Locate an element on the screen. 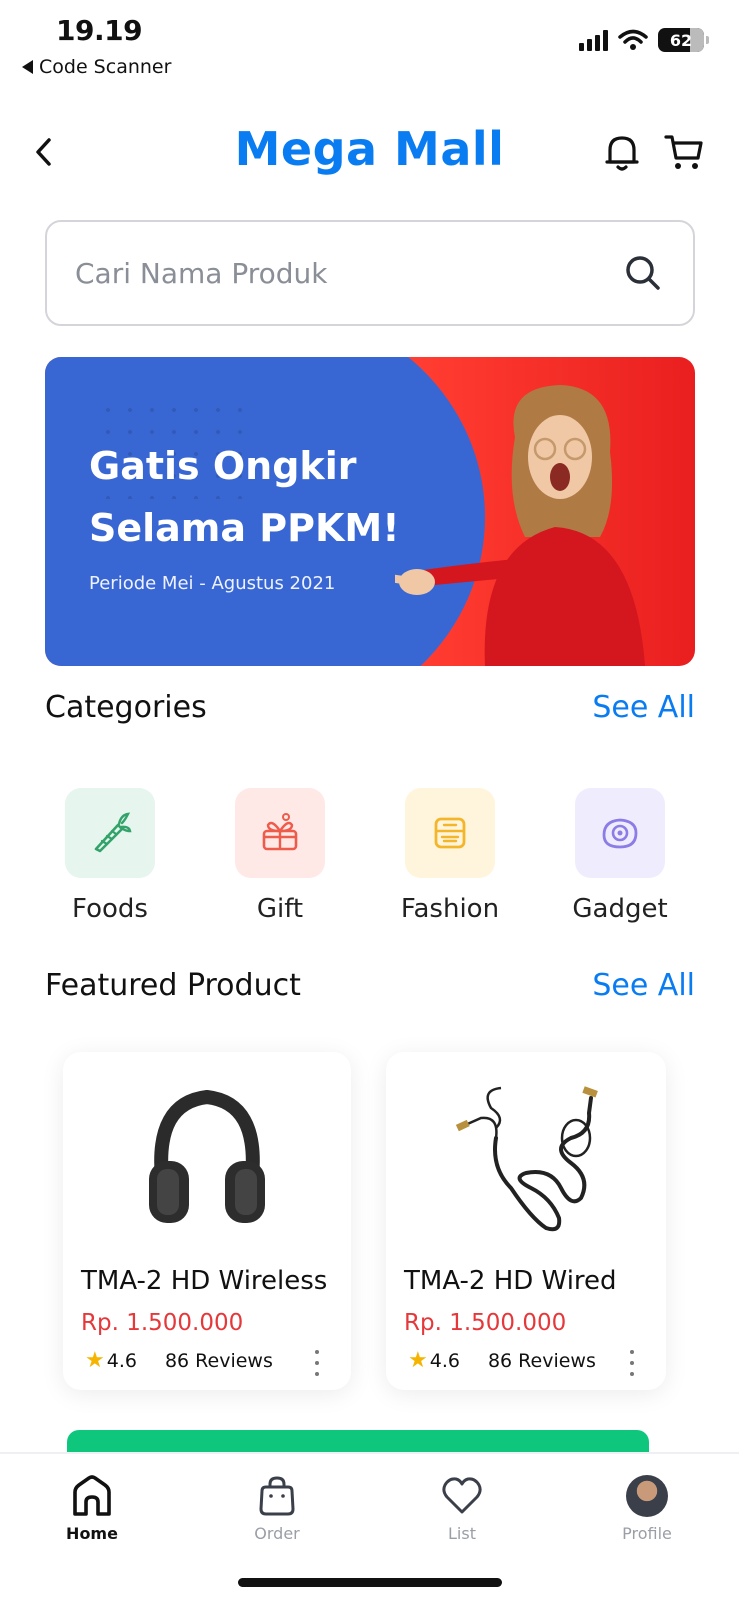 This screenshot has width=739, height=1600. gadget-icon is located at coordinates (620, 833).